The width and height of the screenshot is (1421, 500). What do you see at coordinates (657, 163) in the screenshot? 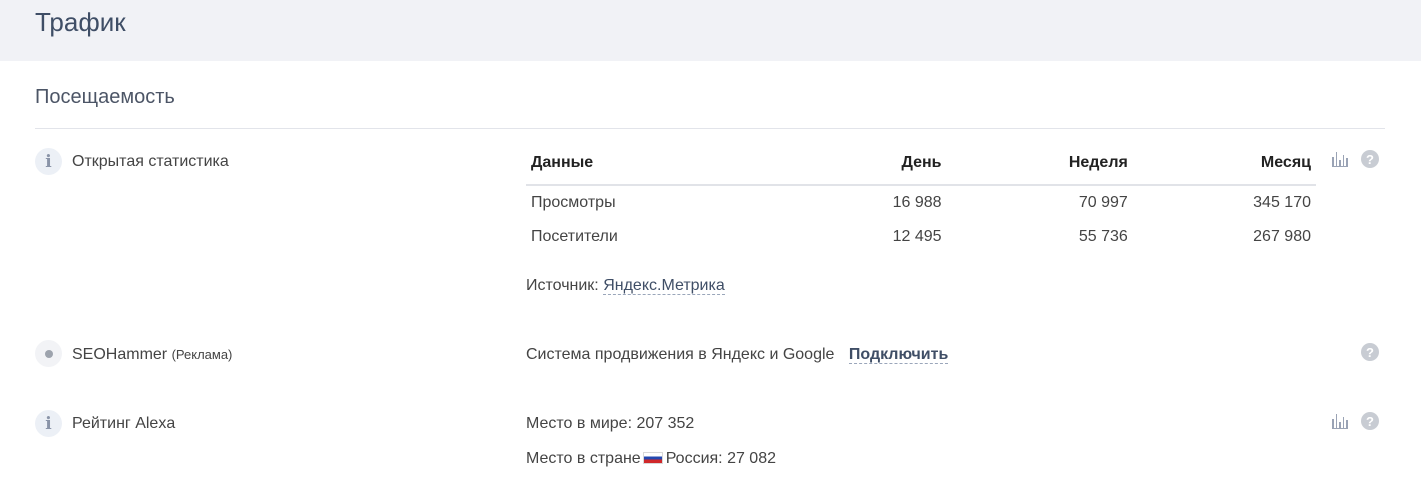
I see `column-header-data: Данные` at bounding box center [657, 163].